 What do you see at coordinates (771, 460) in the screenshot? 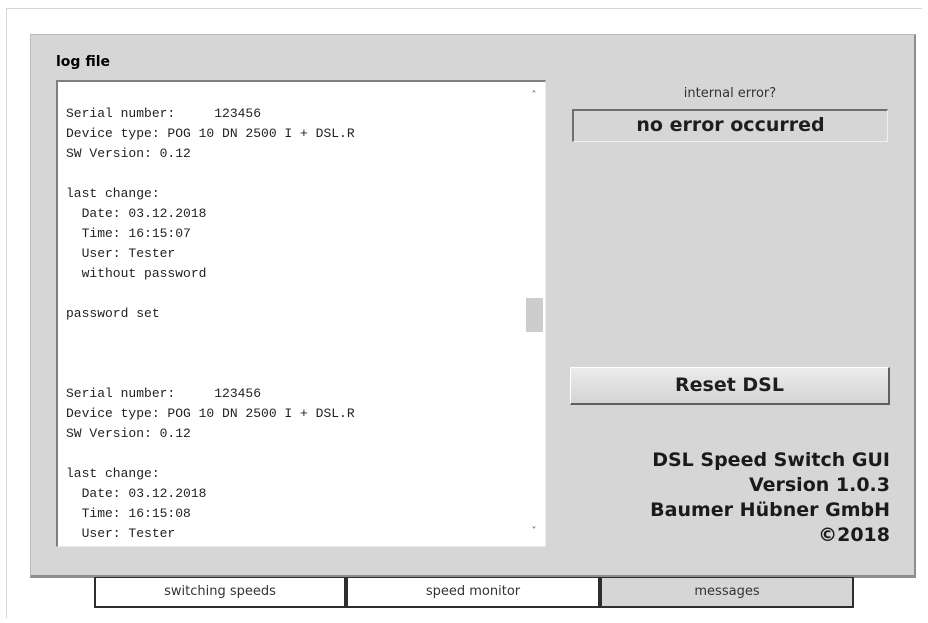
I see `app-name: DSL Speed Switch GUI` at bounding box center [771, 460].